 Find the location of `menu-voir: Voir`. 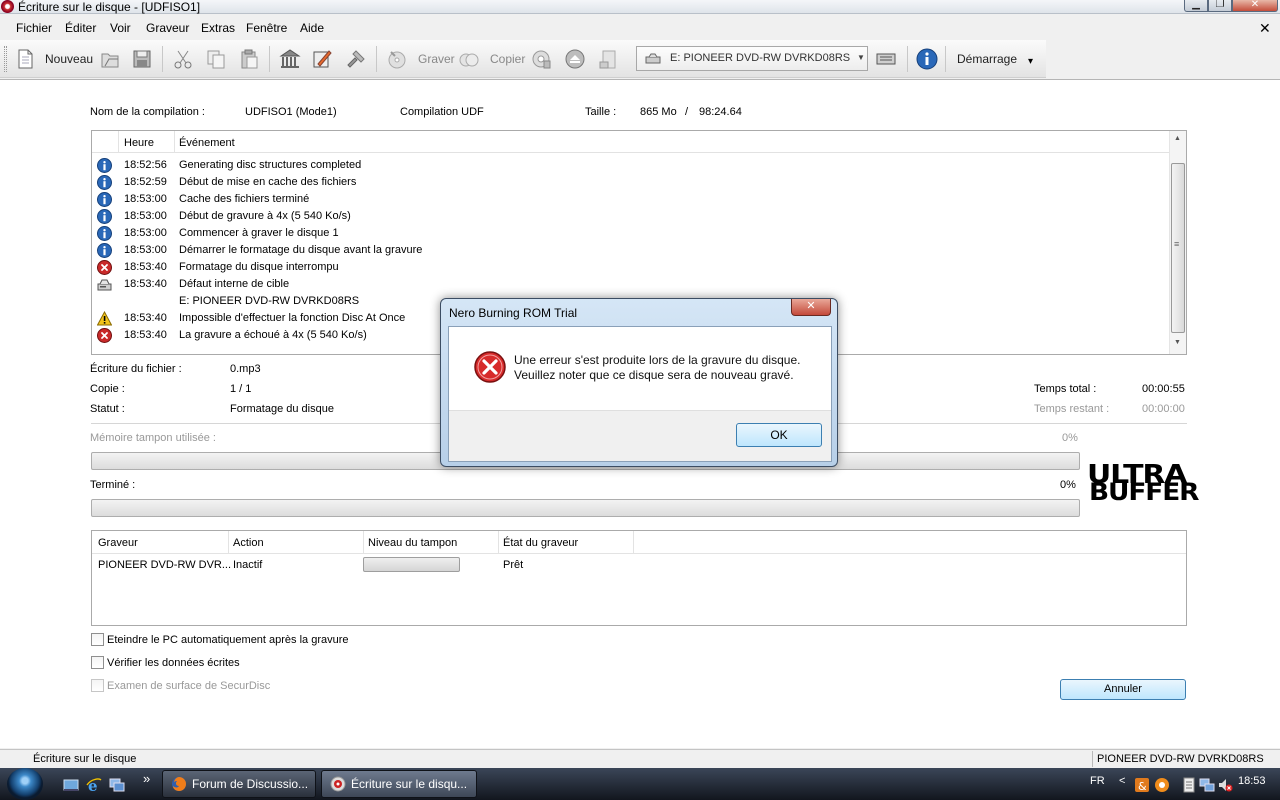

menu-voir: Voir is located at coordinates (120, 28).